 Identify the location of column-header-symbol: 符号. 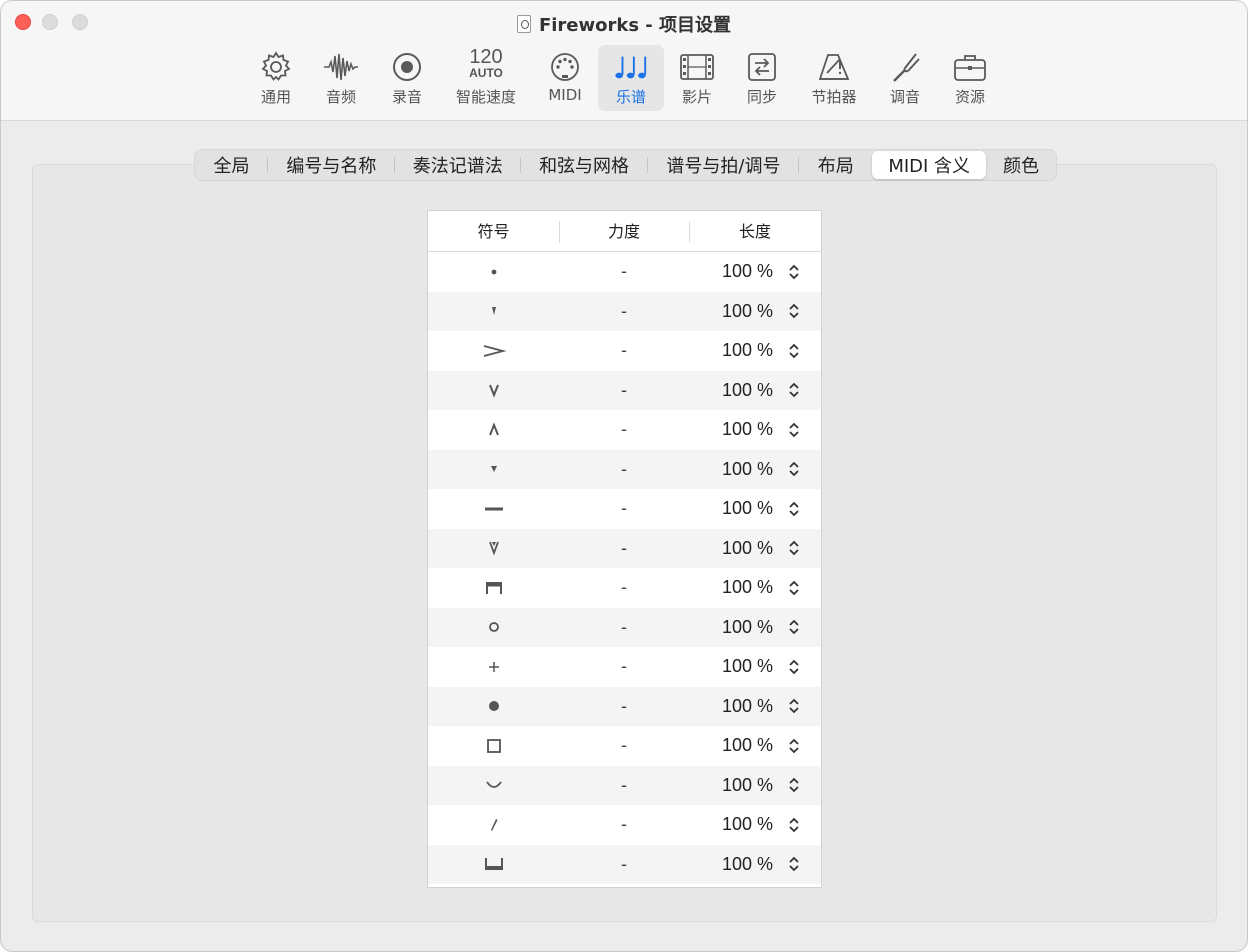
(493, 231).